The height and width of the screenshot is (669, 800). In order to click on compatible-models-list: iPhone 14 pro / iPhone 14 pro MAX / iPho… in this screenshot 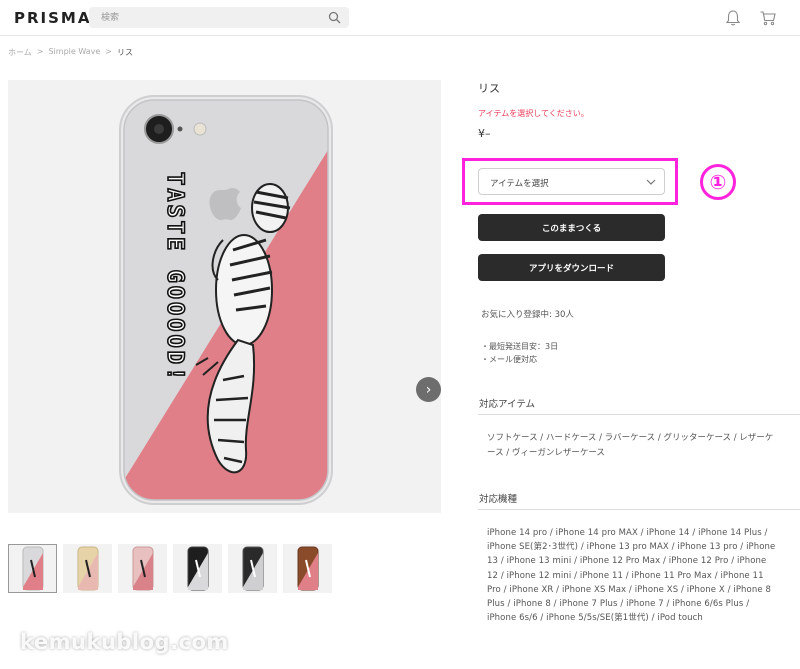, I will do `click(631, 576)`.